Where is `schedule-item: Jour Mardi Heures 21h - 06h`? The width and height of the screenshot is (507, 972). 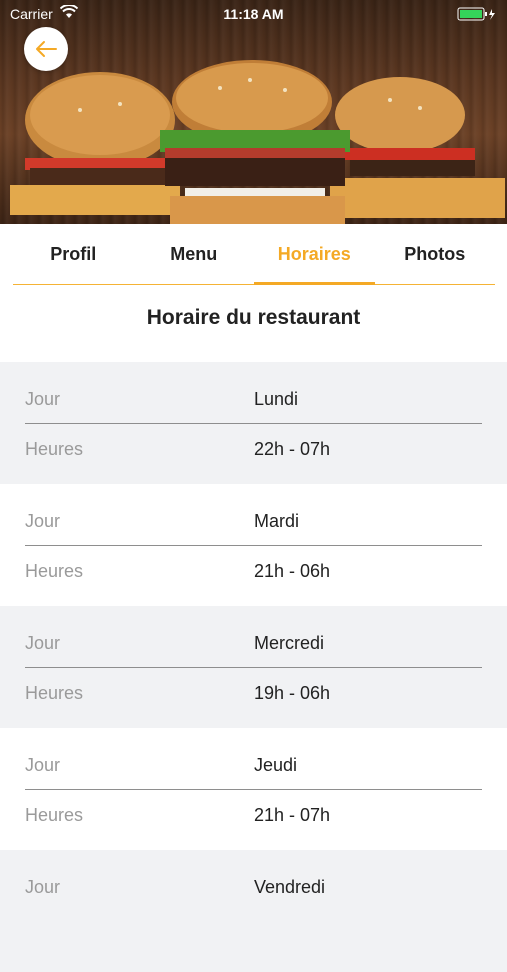 schedule-item: Jour Mardi Heures 21h - 06h is located at coordinates (253, 545).